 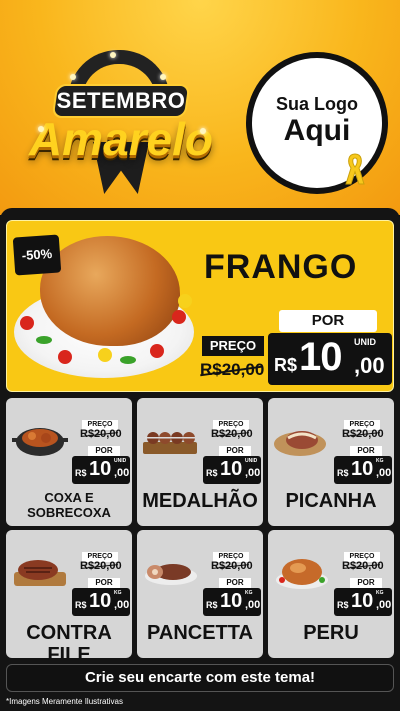 What do you see at coordinates (320, 357) in the screenshot?
I see `hero-price-int: 10` at bounding box center [320, 357].